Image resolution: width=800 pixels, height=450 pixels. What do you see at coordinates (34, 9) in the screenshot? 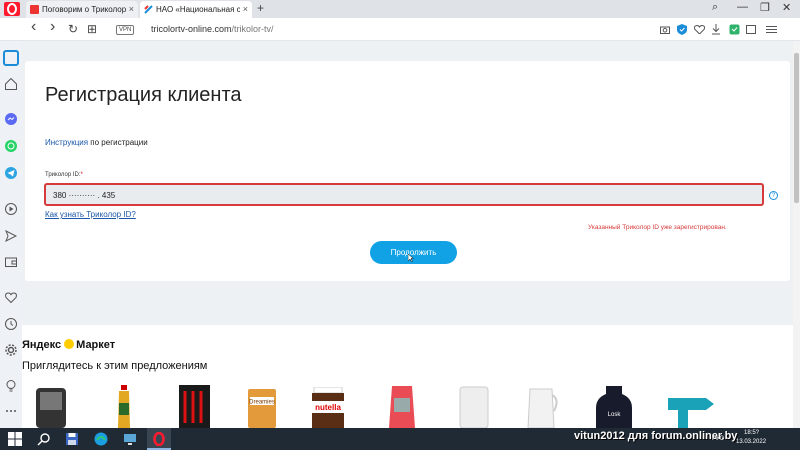
I see `opera-favicon-icon` at bounding box center [34, 9].